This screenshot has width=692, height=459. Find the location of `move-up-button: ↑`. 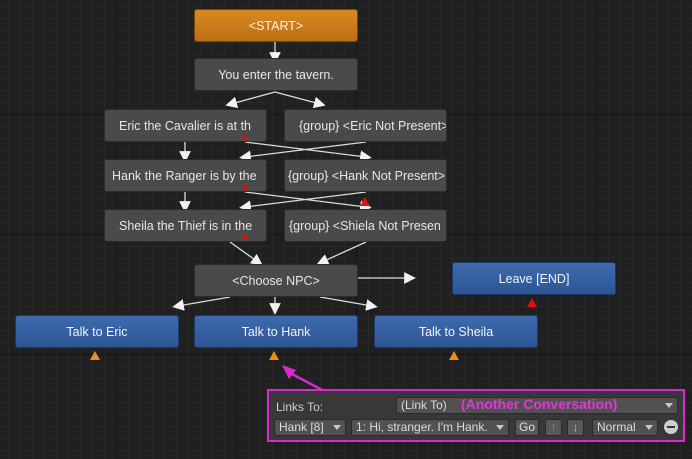

move-up-button: ↑ is located at coordinates (553, 427).